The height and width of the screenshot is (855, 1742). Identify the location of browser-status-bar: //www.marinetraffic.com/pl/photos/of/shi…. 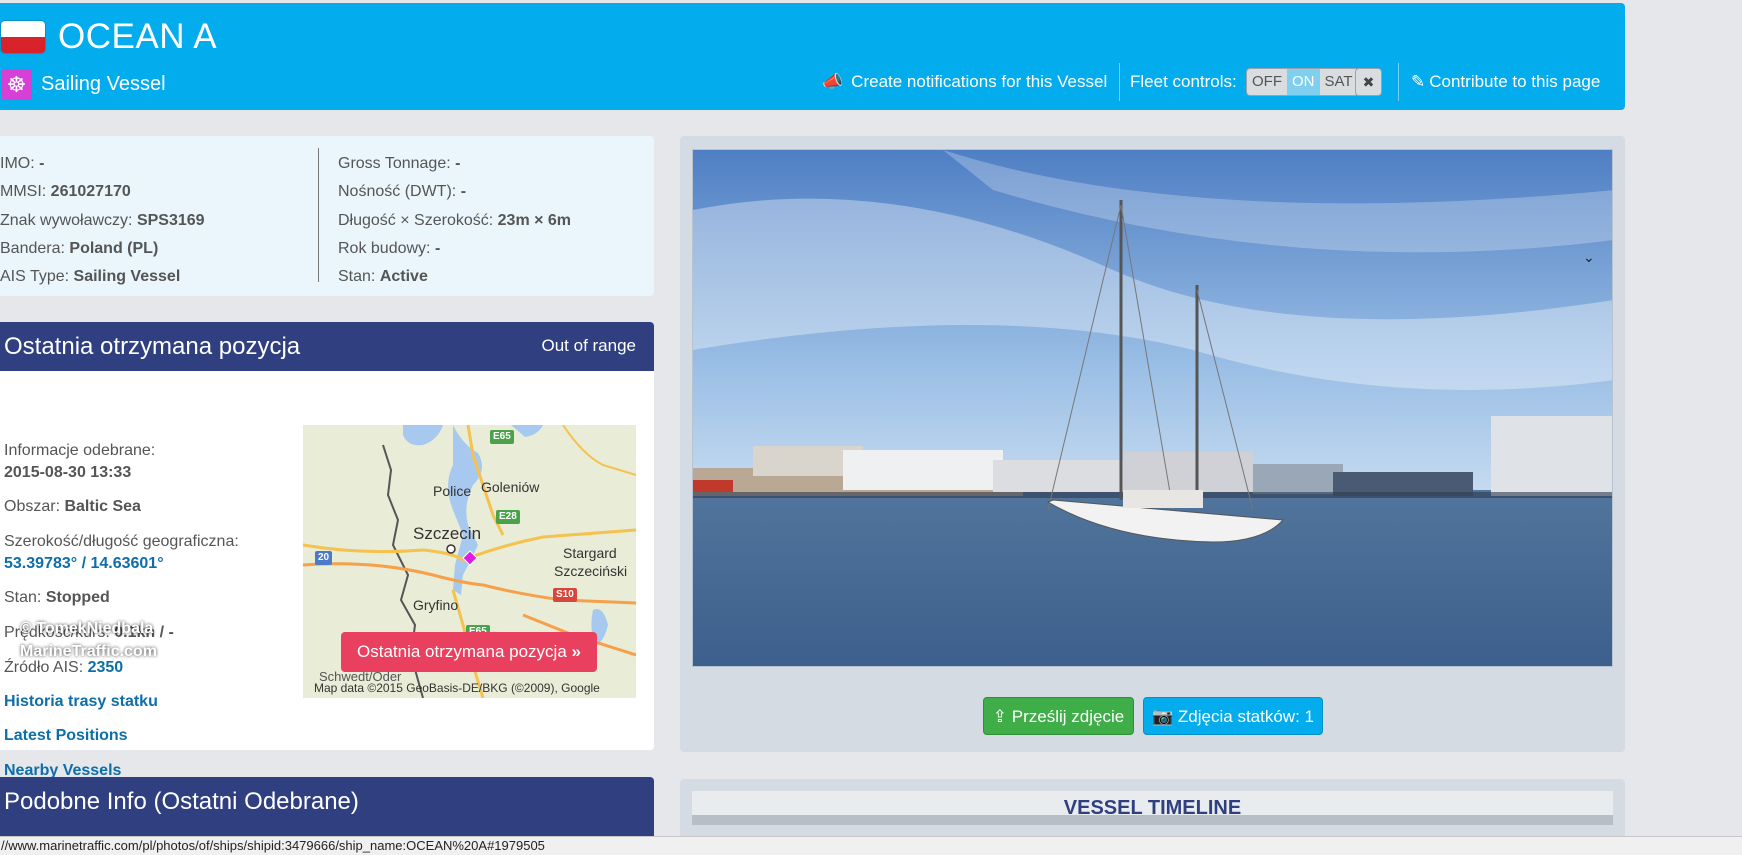
(871, 845).